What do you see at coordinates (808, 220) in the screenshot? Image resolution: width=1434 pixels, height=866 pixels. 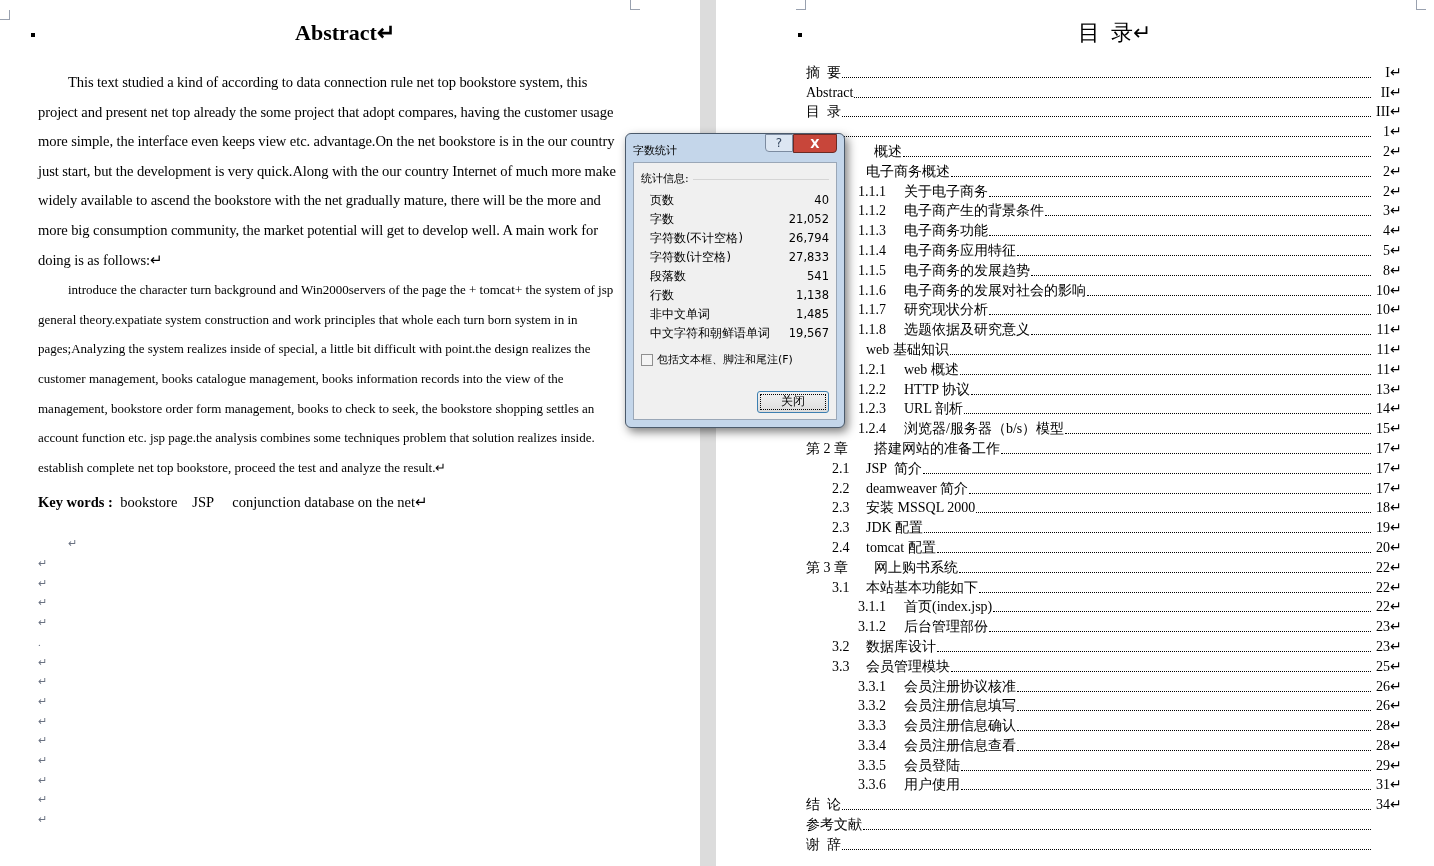 I see `stat-value: 21,052` at bounding box center [808, 220].